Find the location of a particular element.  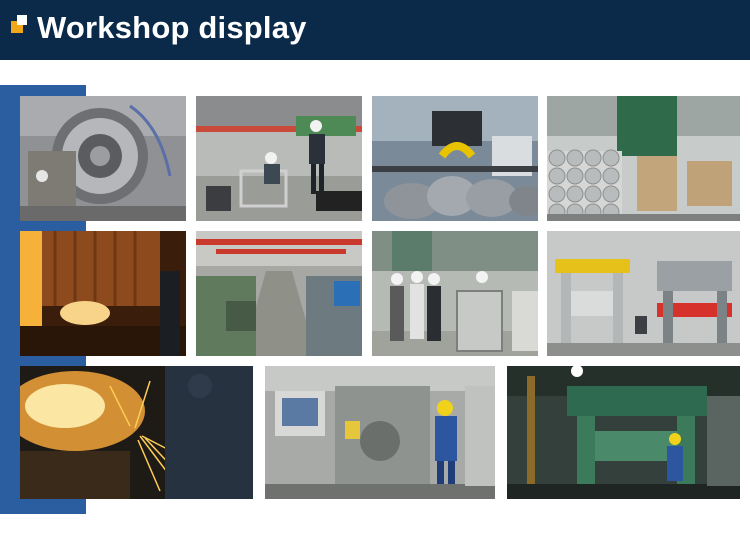

pipe-elbows-photo is located at coordinates (455, 158).